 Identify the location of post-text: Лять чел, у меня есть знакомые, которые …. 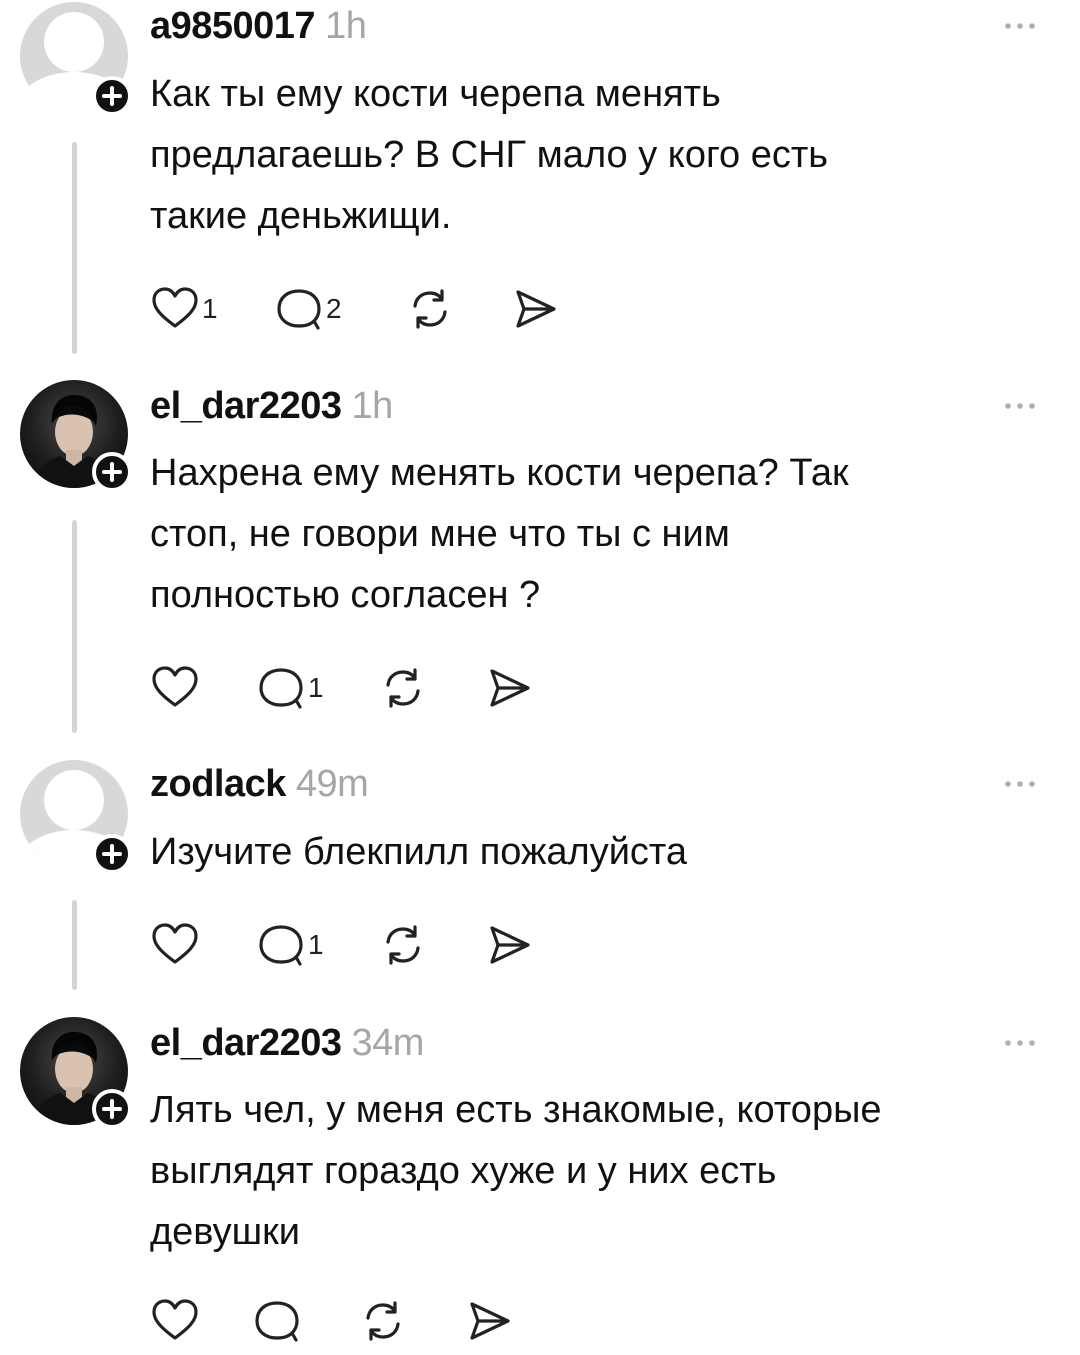
(590, 1171).